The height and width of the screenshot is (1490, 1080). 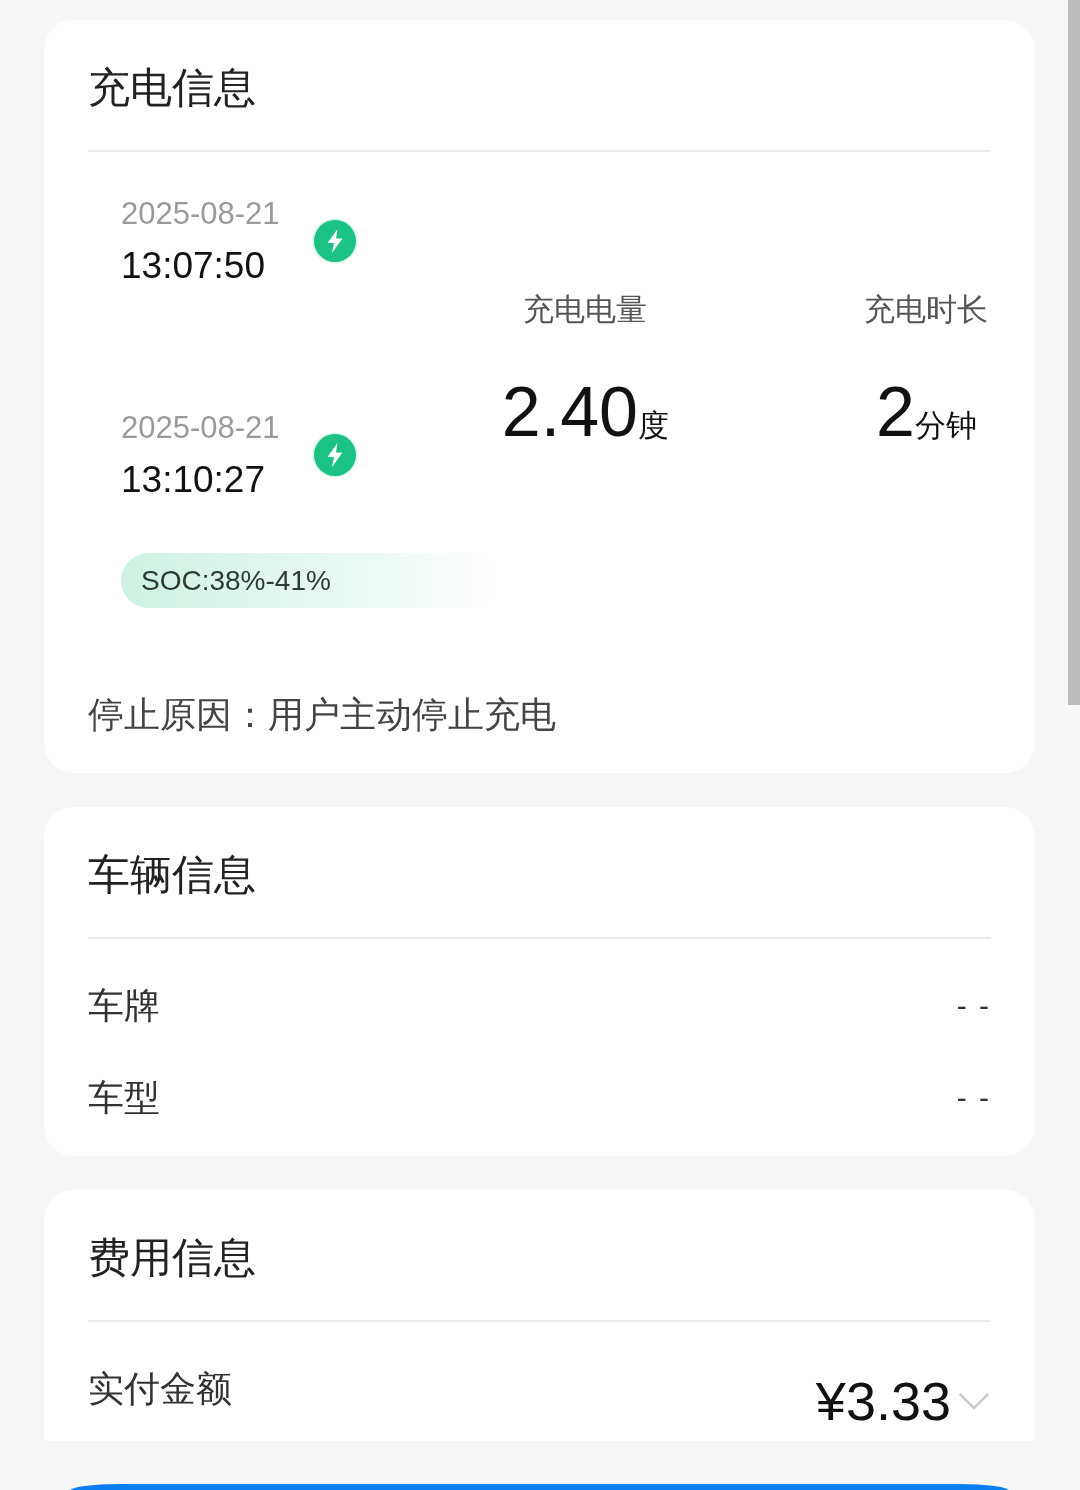 What do you see at coordinates (322, 715) in the screenshot?
I see `stop-reason: 停止原因：用户主动停止充电` at bounding box center [322, 715].